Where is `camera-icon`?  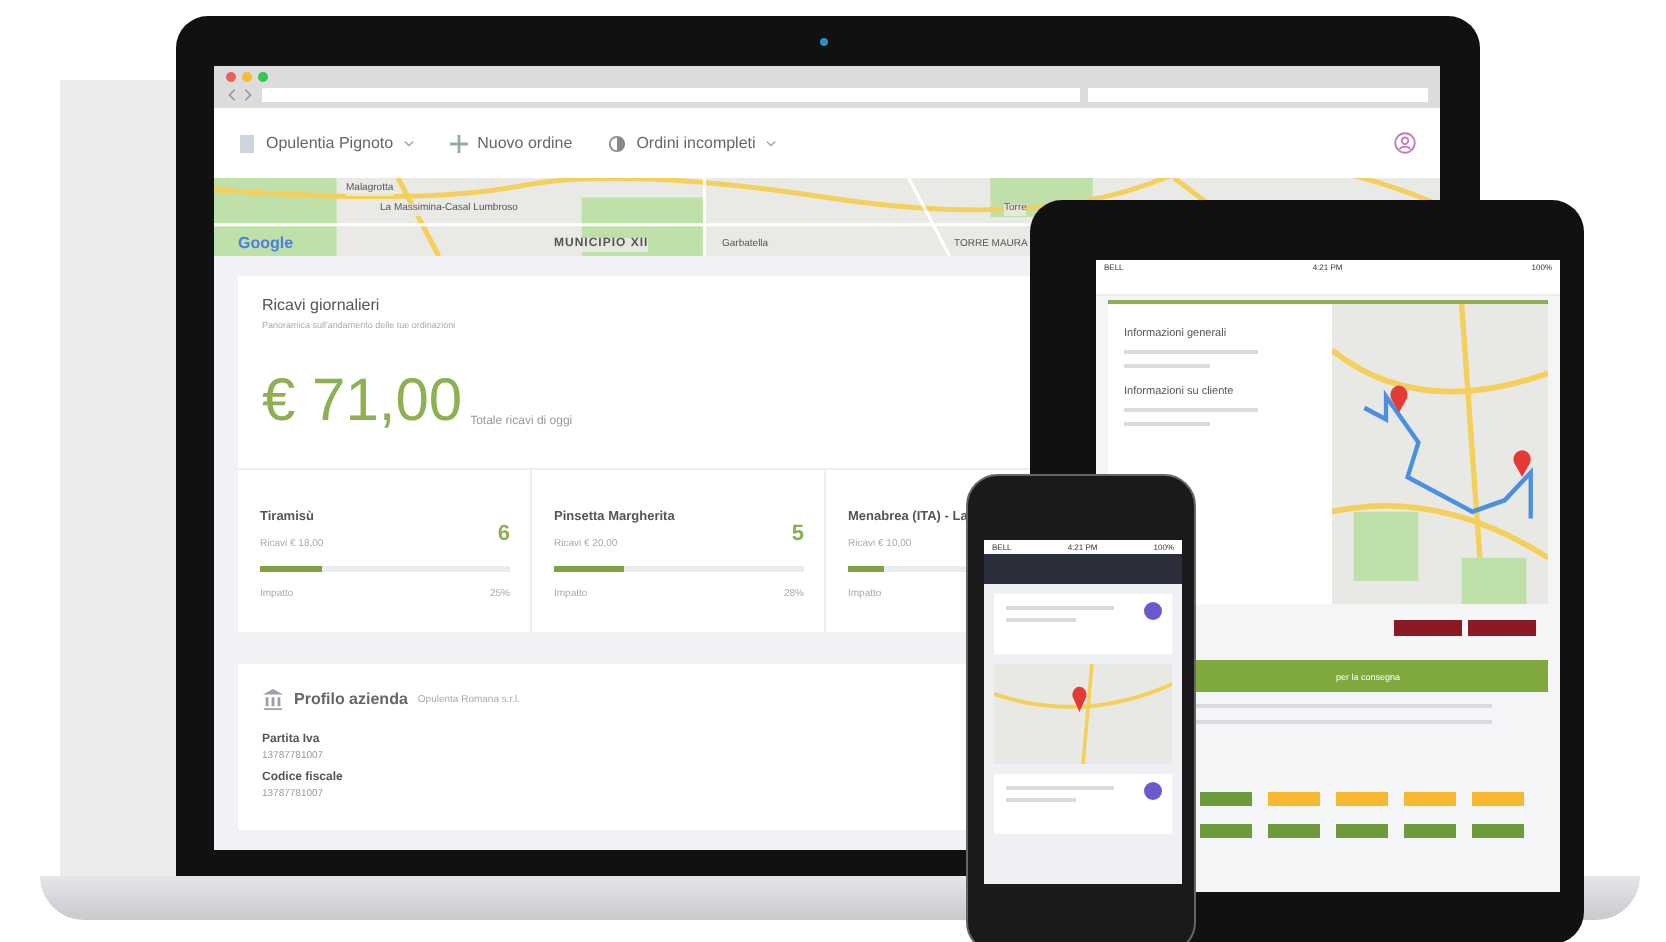
camera-icon is located at coordinates (824, 42).